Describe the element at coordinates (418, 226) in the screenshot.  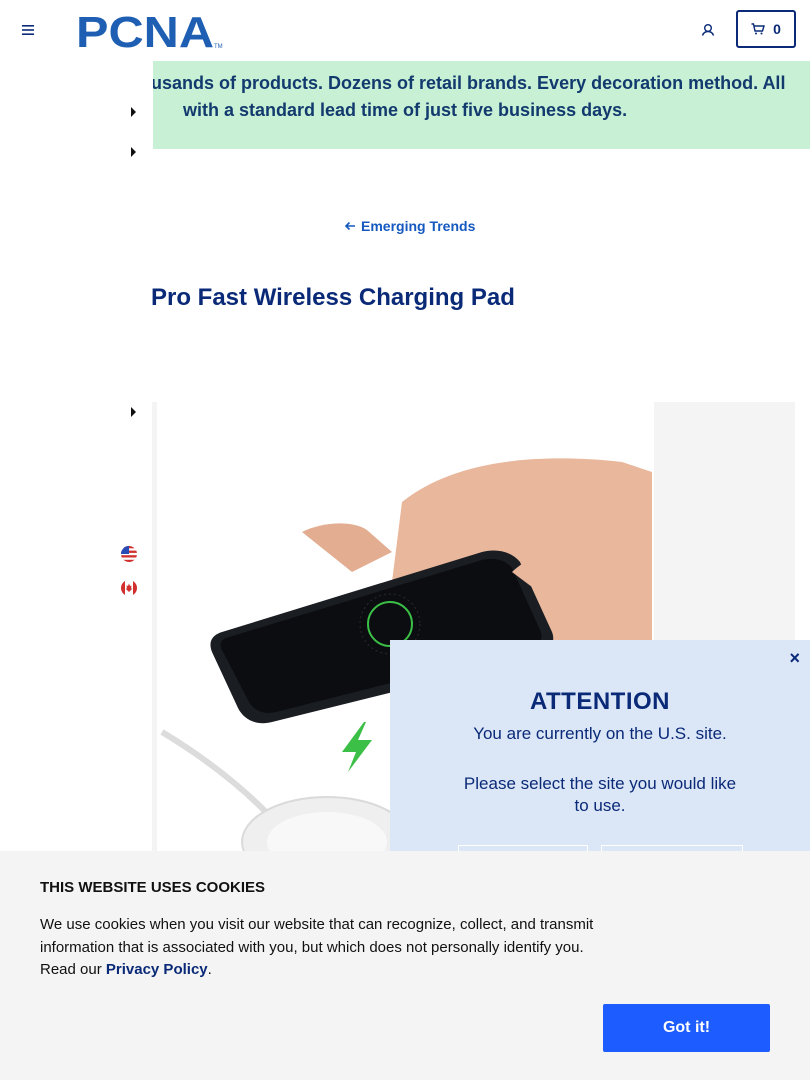
I see `back-link-label: Emerging Trends` at that location.